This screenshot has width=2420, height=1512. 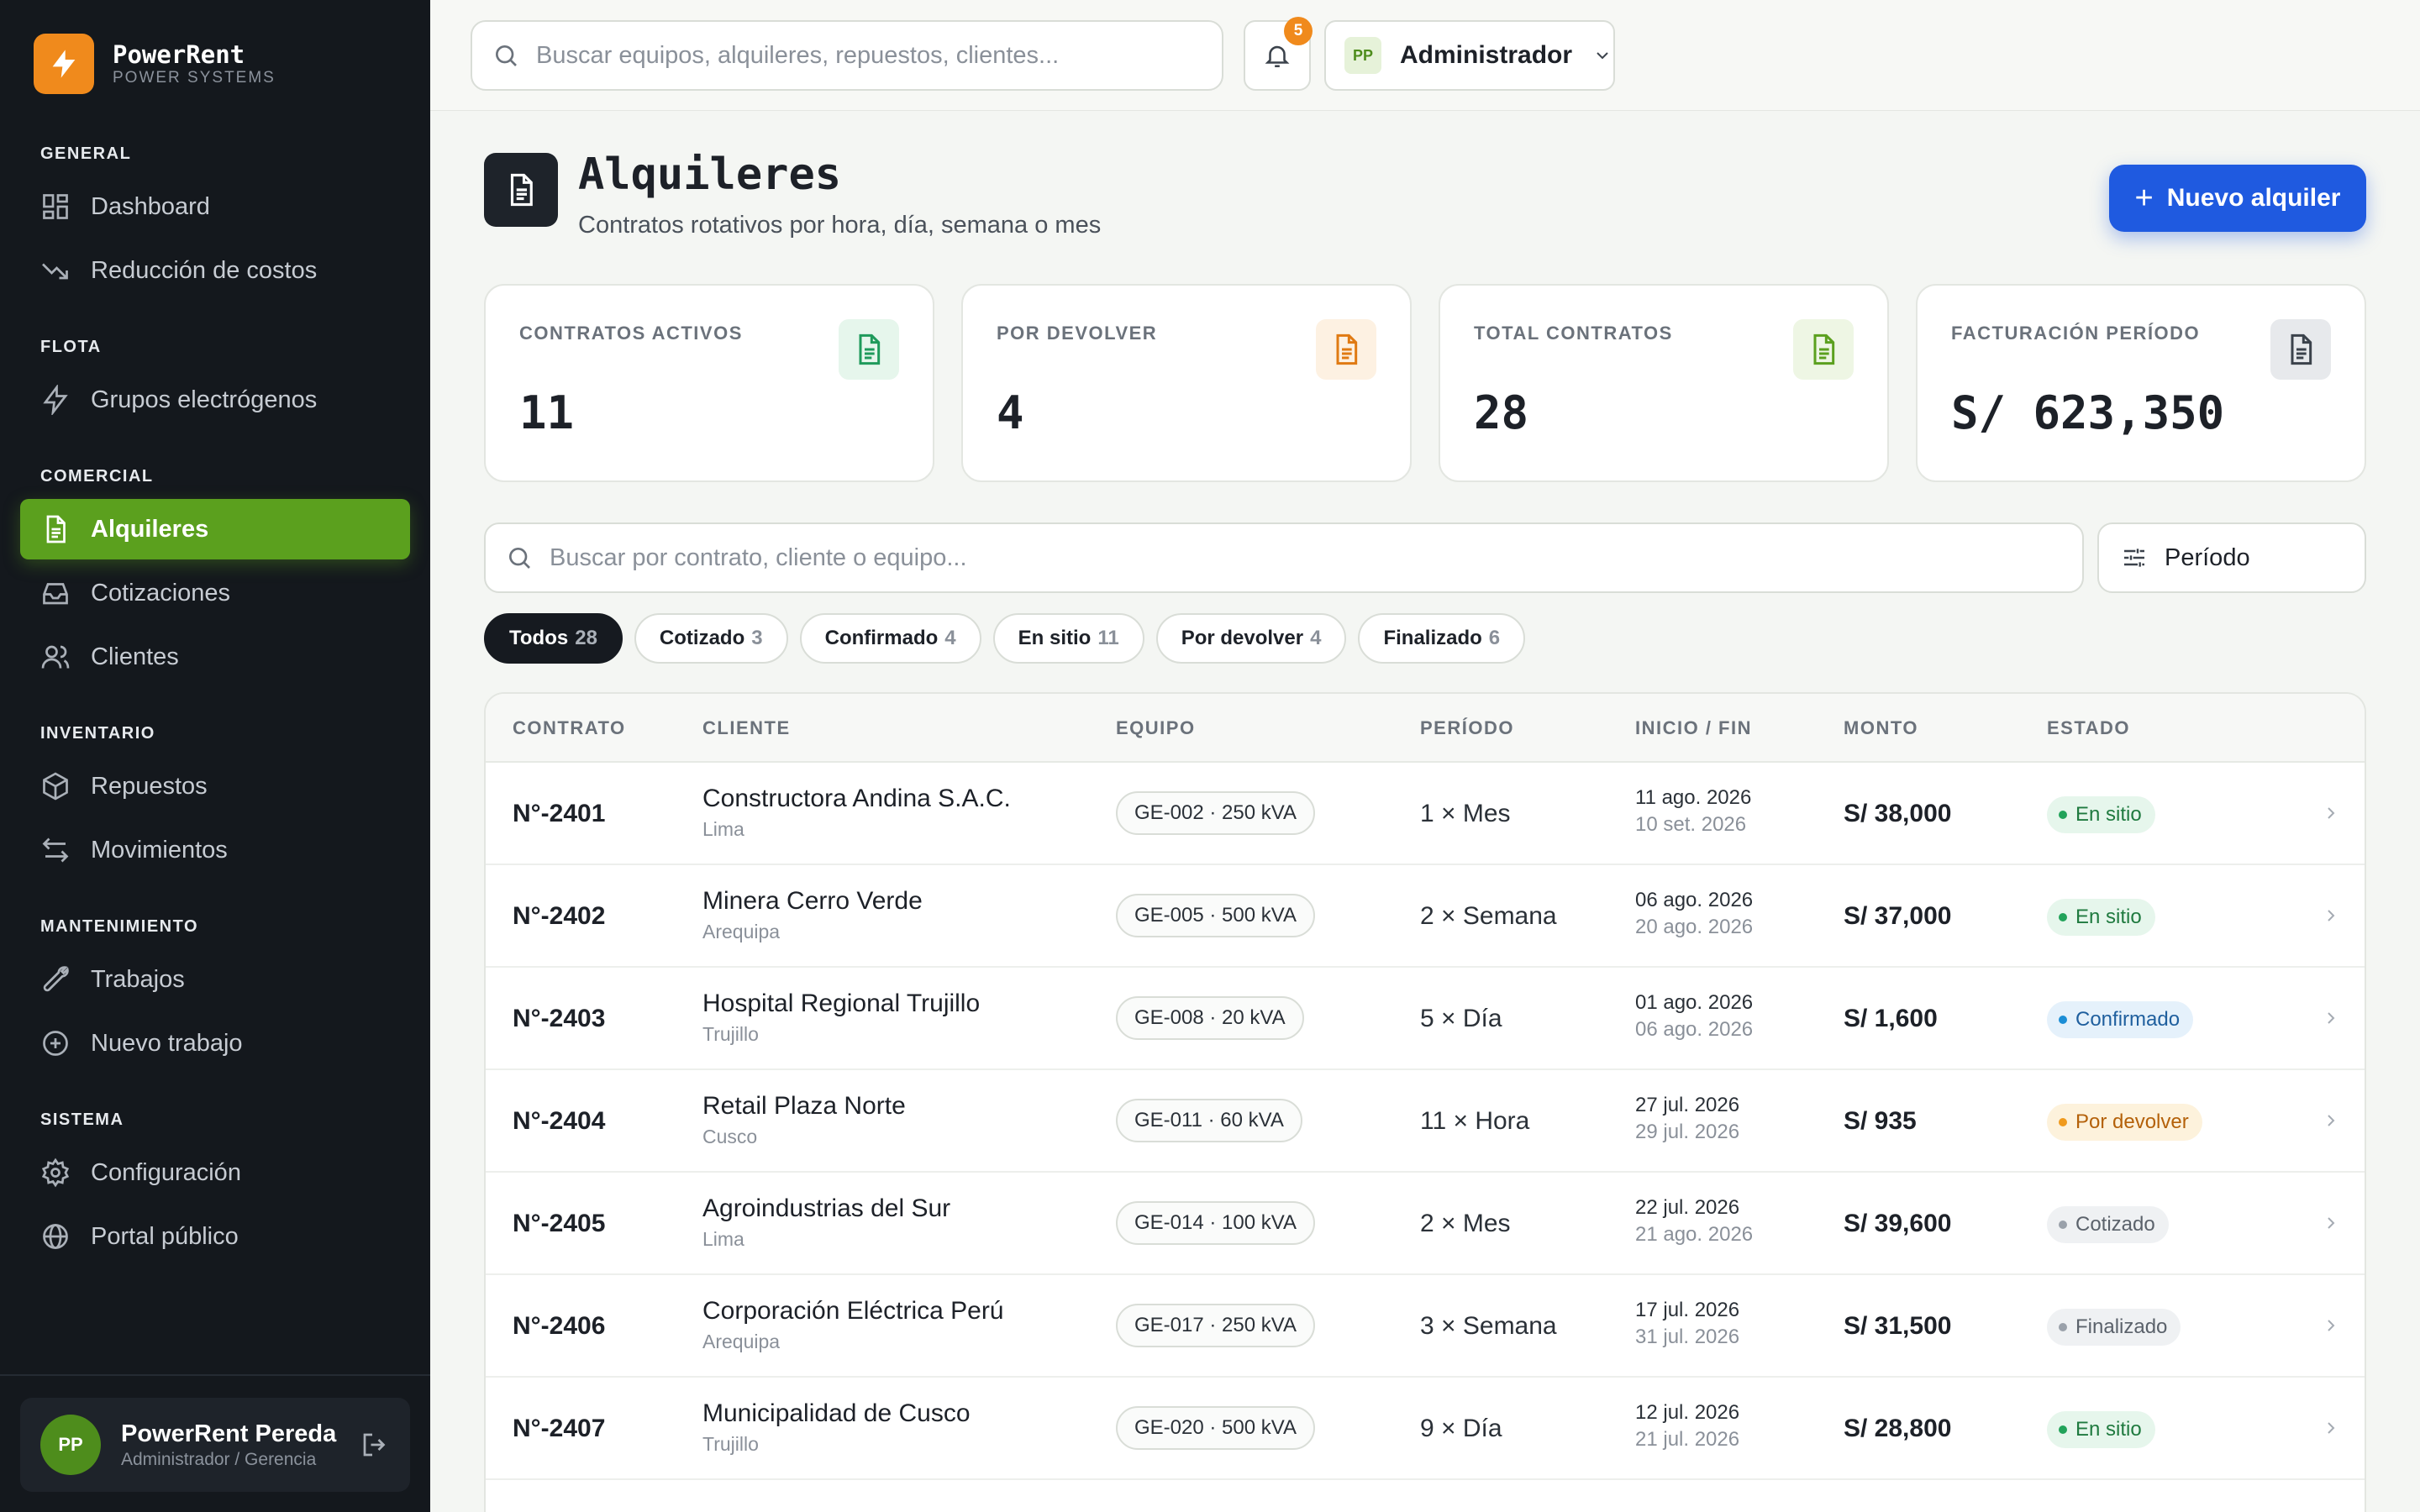 I want to click on sidebar-item-alquileres: Alquileres, so click(x=215, y=529).